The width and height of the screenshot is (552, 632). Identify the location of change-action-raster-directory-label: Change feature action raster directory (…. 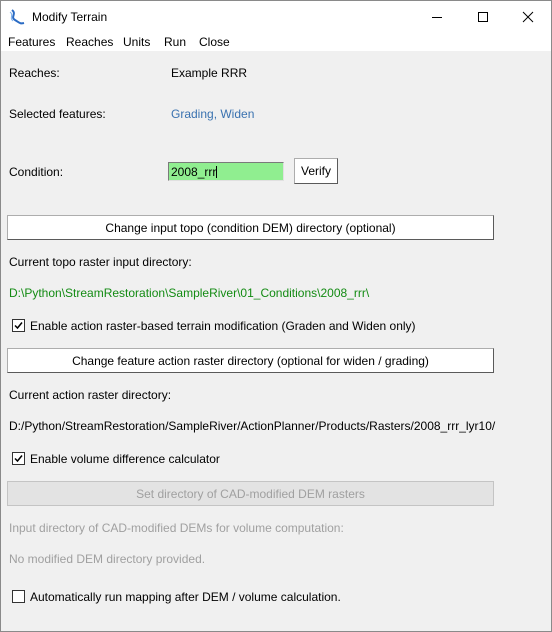
(250, 360).